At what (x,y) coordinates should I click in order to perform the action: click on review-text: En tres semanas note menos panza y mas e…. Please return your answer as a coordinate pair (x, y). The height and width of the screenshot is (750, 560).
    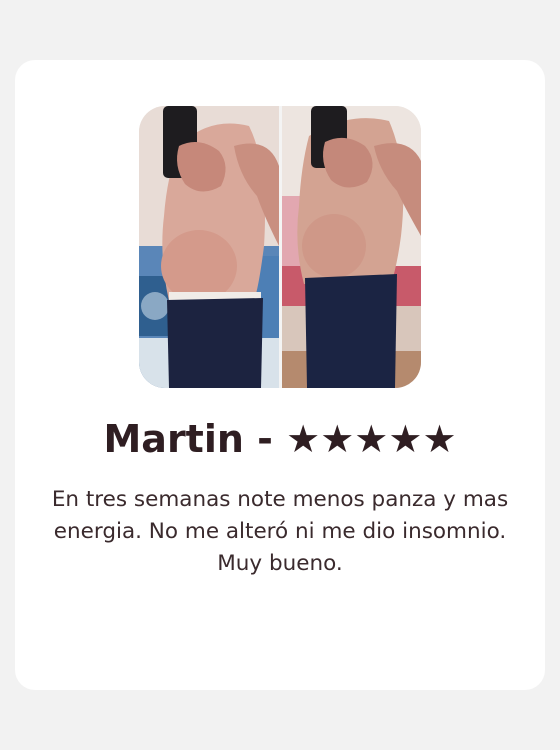
    Looking at the image, I should click on (280, 531).